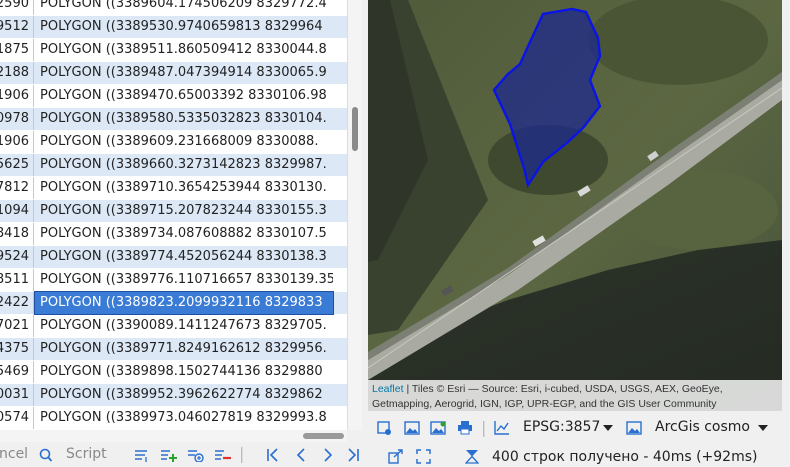  I want to click on next-page-icon, so click(328, 455).